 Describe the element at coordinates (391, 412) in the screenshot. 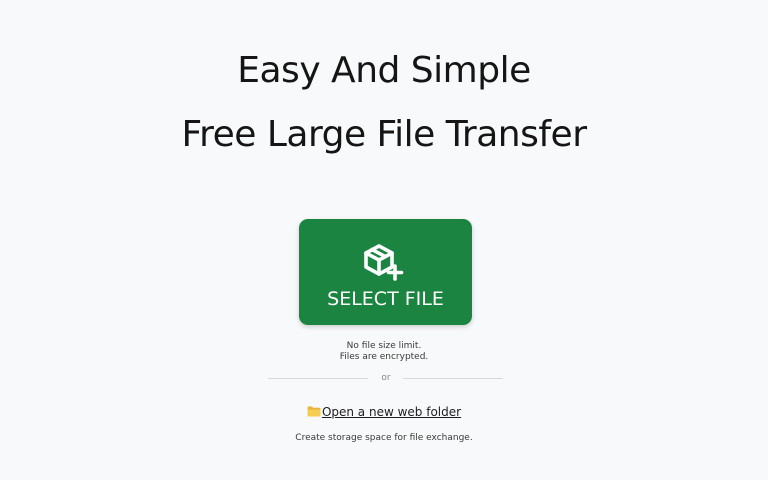

I see `open-web-folder-text: Open a new web folder` at that location.